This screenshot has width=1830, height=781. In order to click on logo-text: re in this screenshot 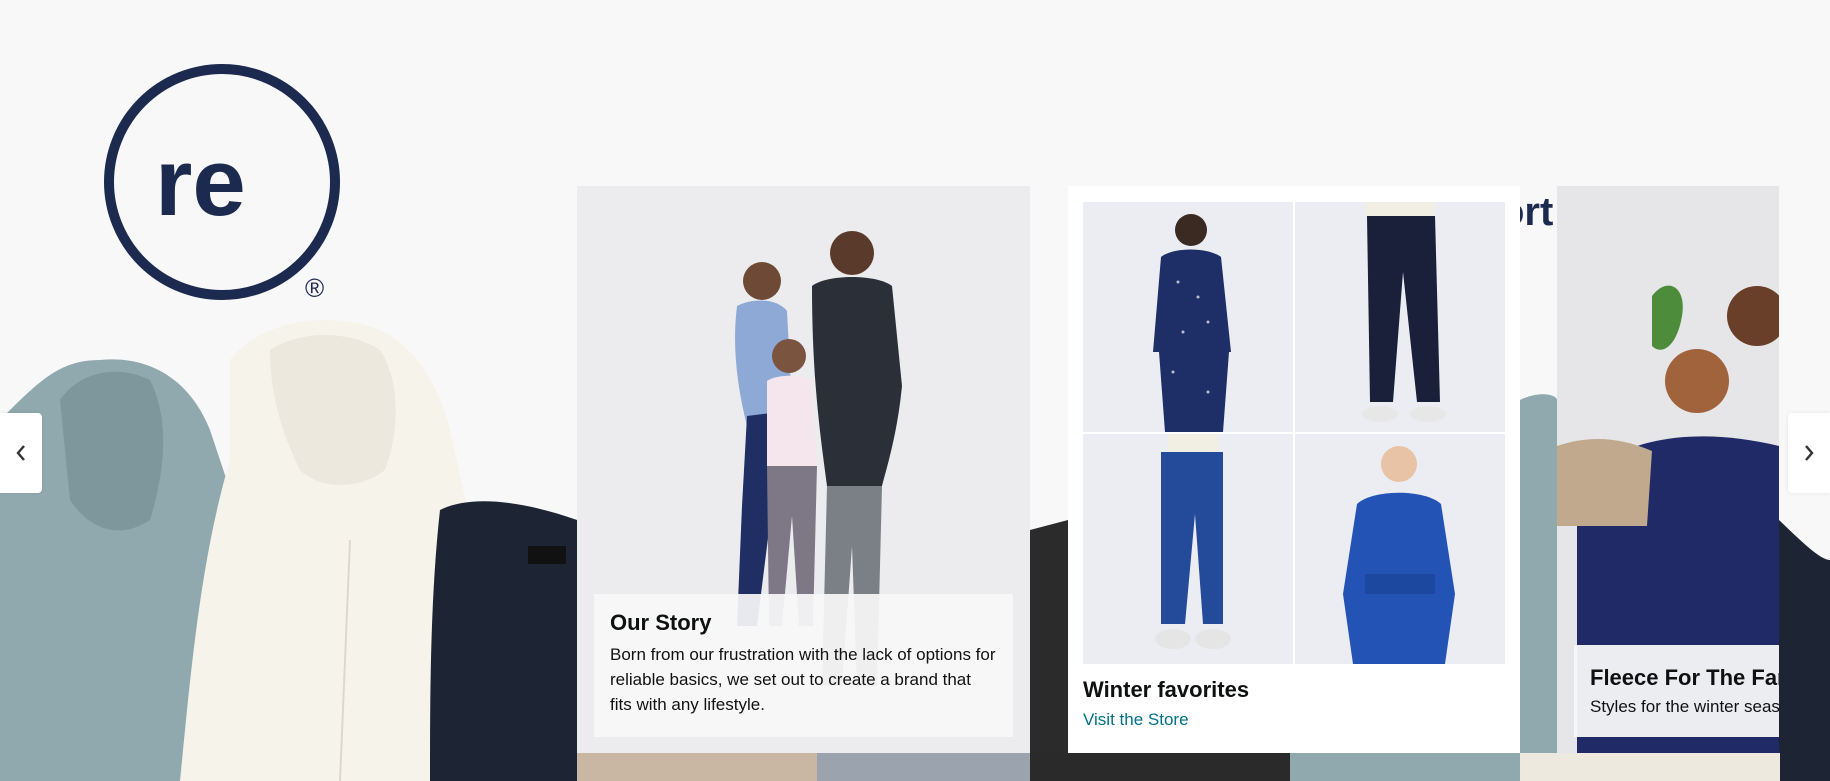, I will do `click(200, 182)`.